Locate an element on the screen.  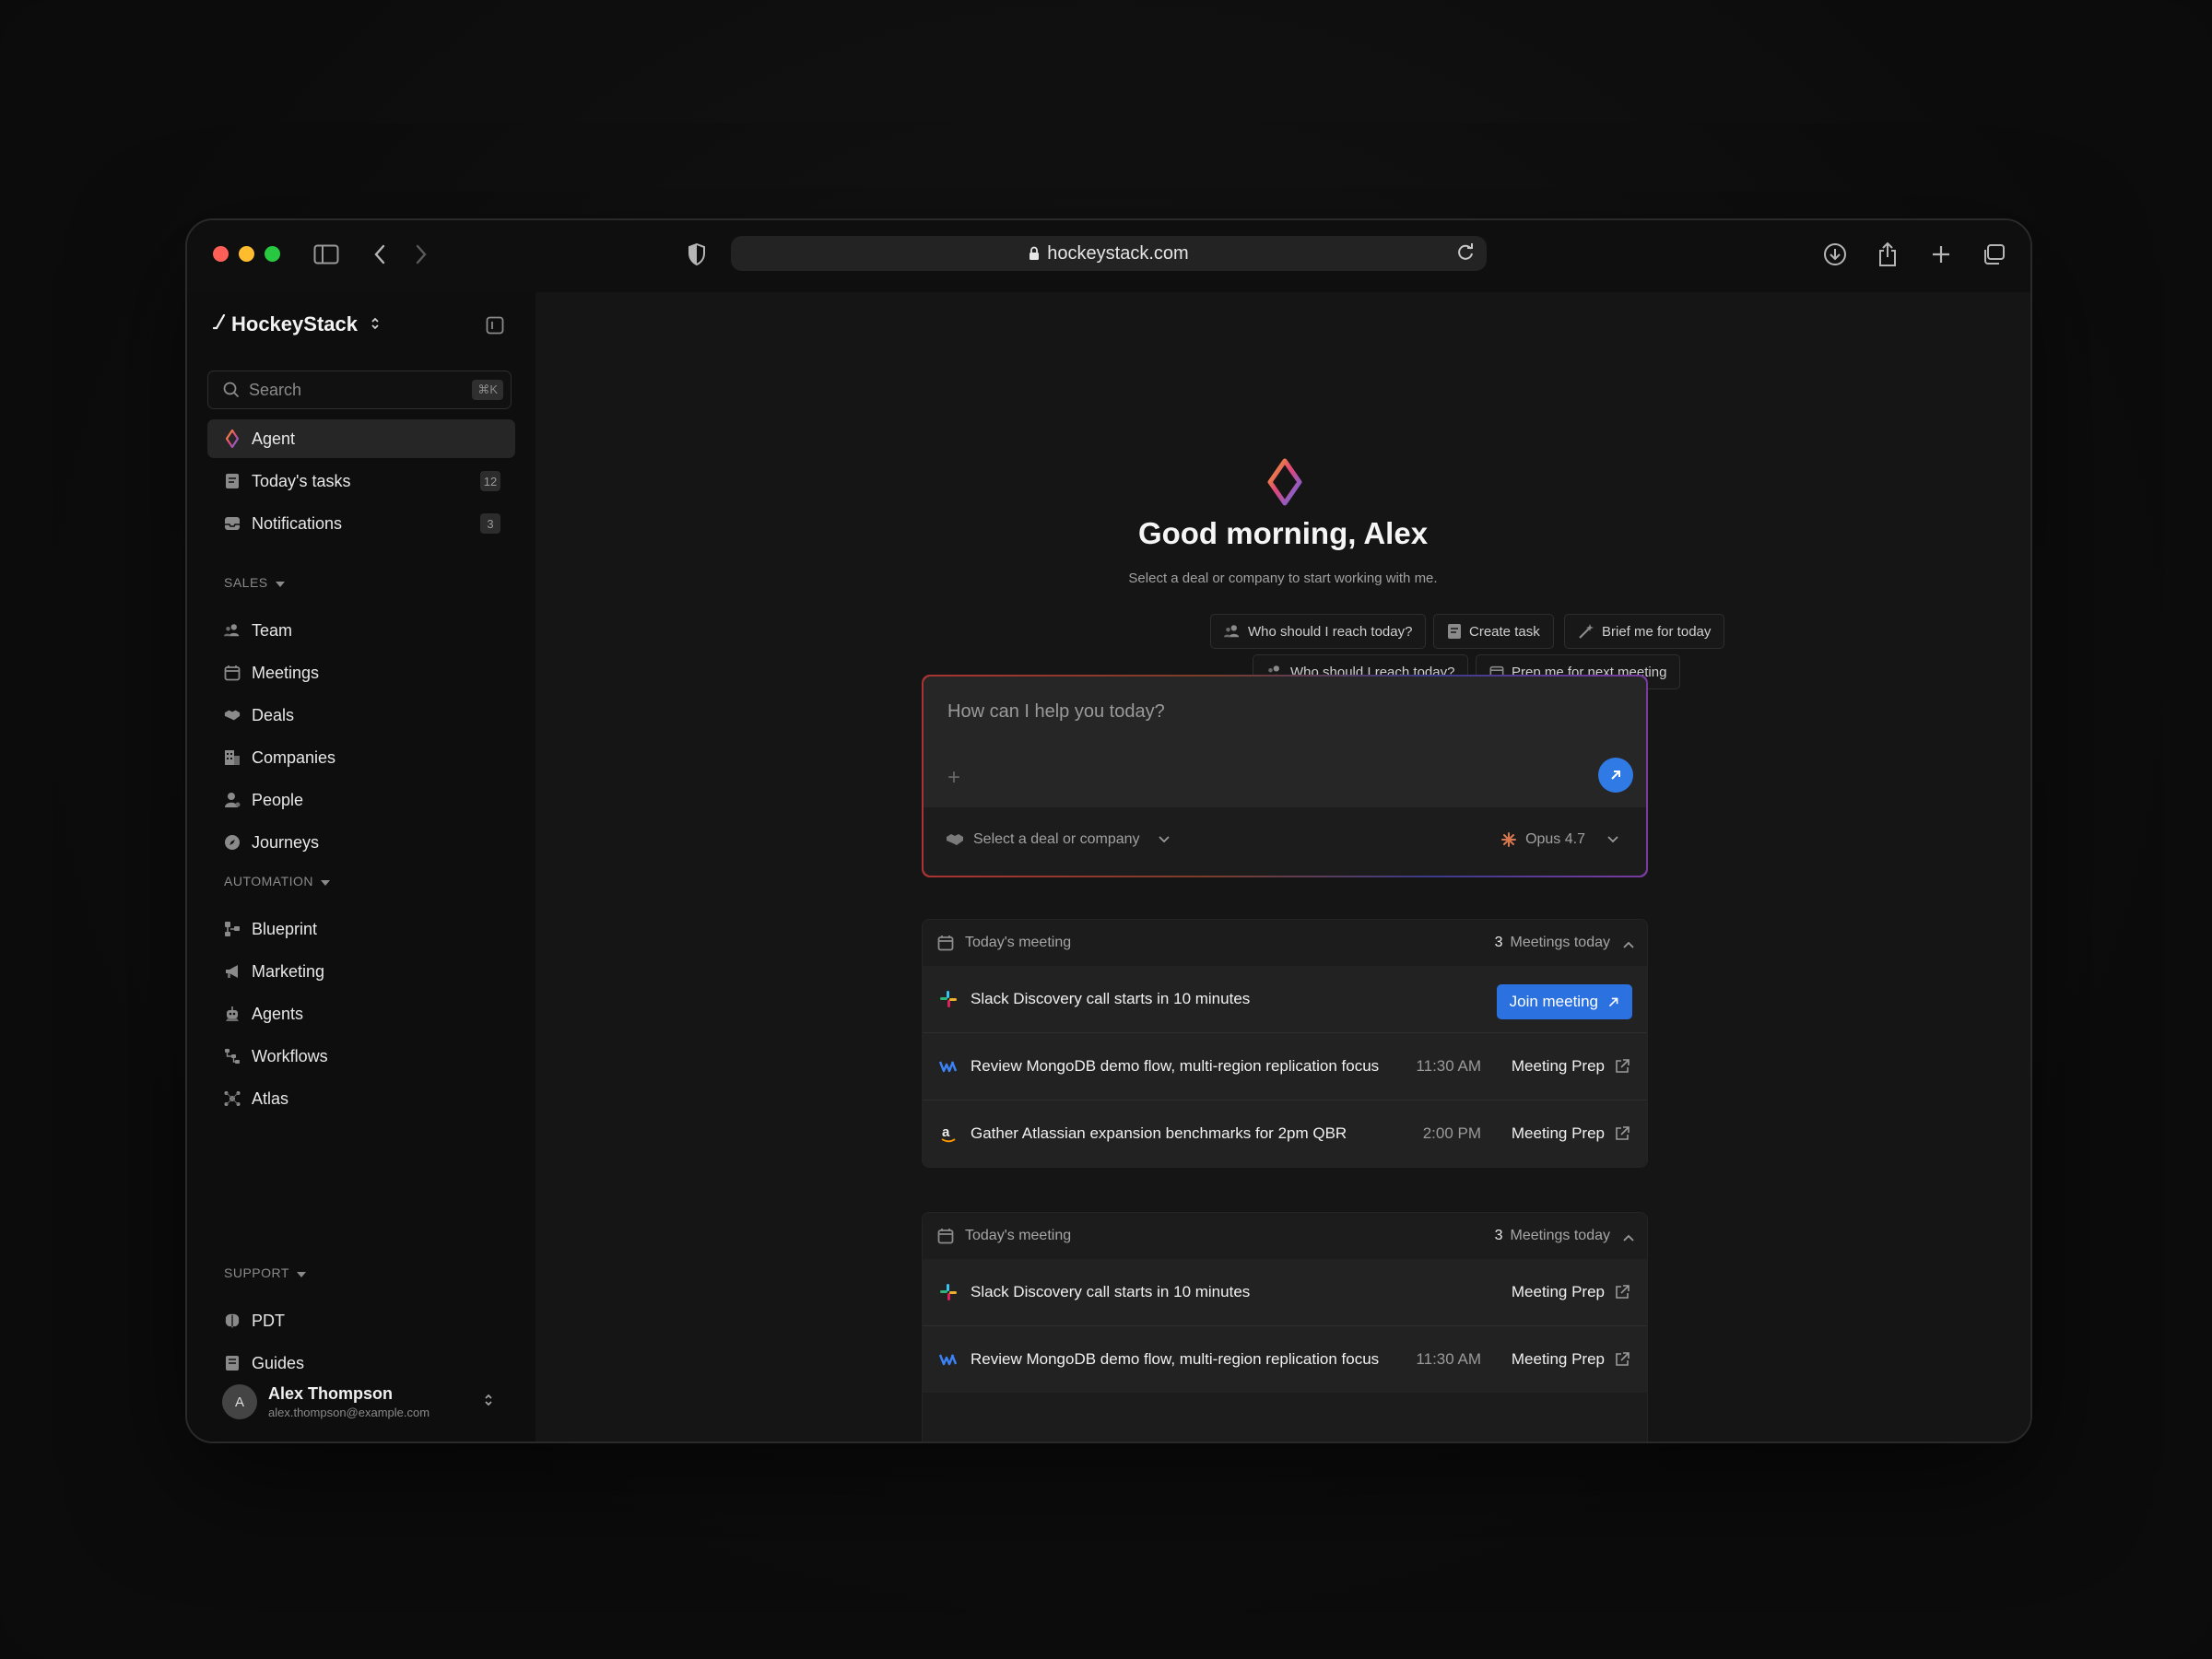
sidebar-item-label: Atlas is located at coordinates (270, 1098).